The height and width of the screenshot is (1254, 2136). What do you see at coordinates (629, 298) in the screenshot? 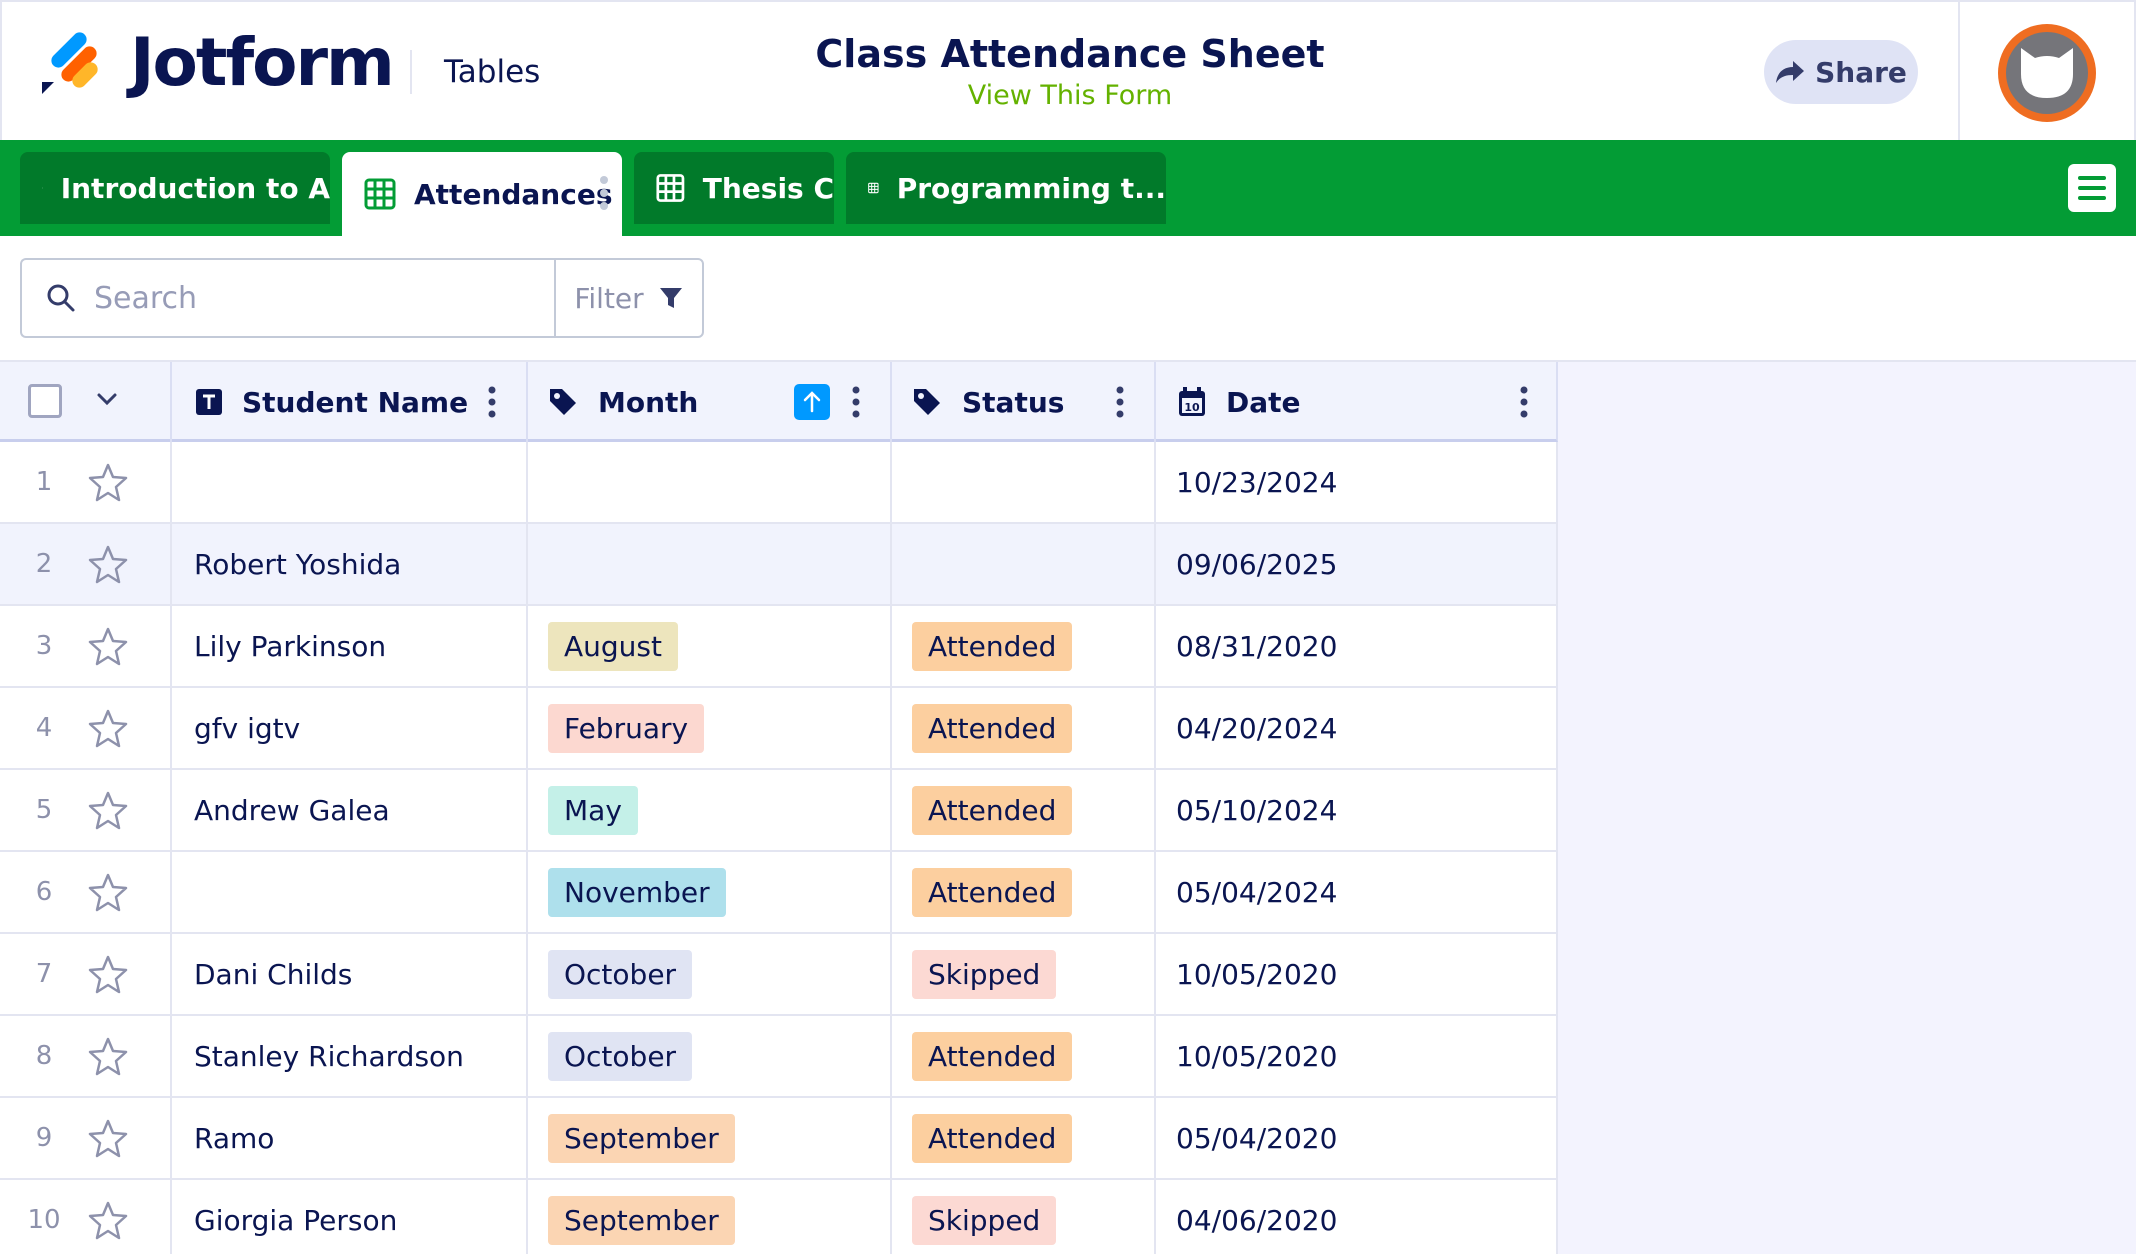
I see `filter-button: Filter` at bounding box center [629, 298].